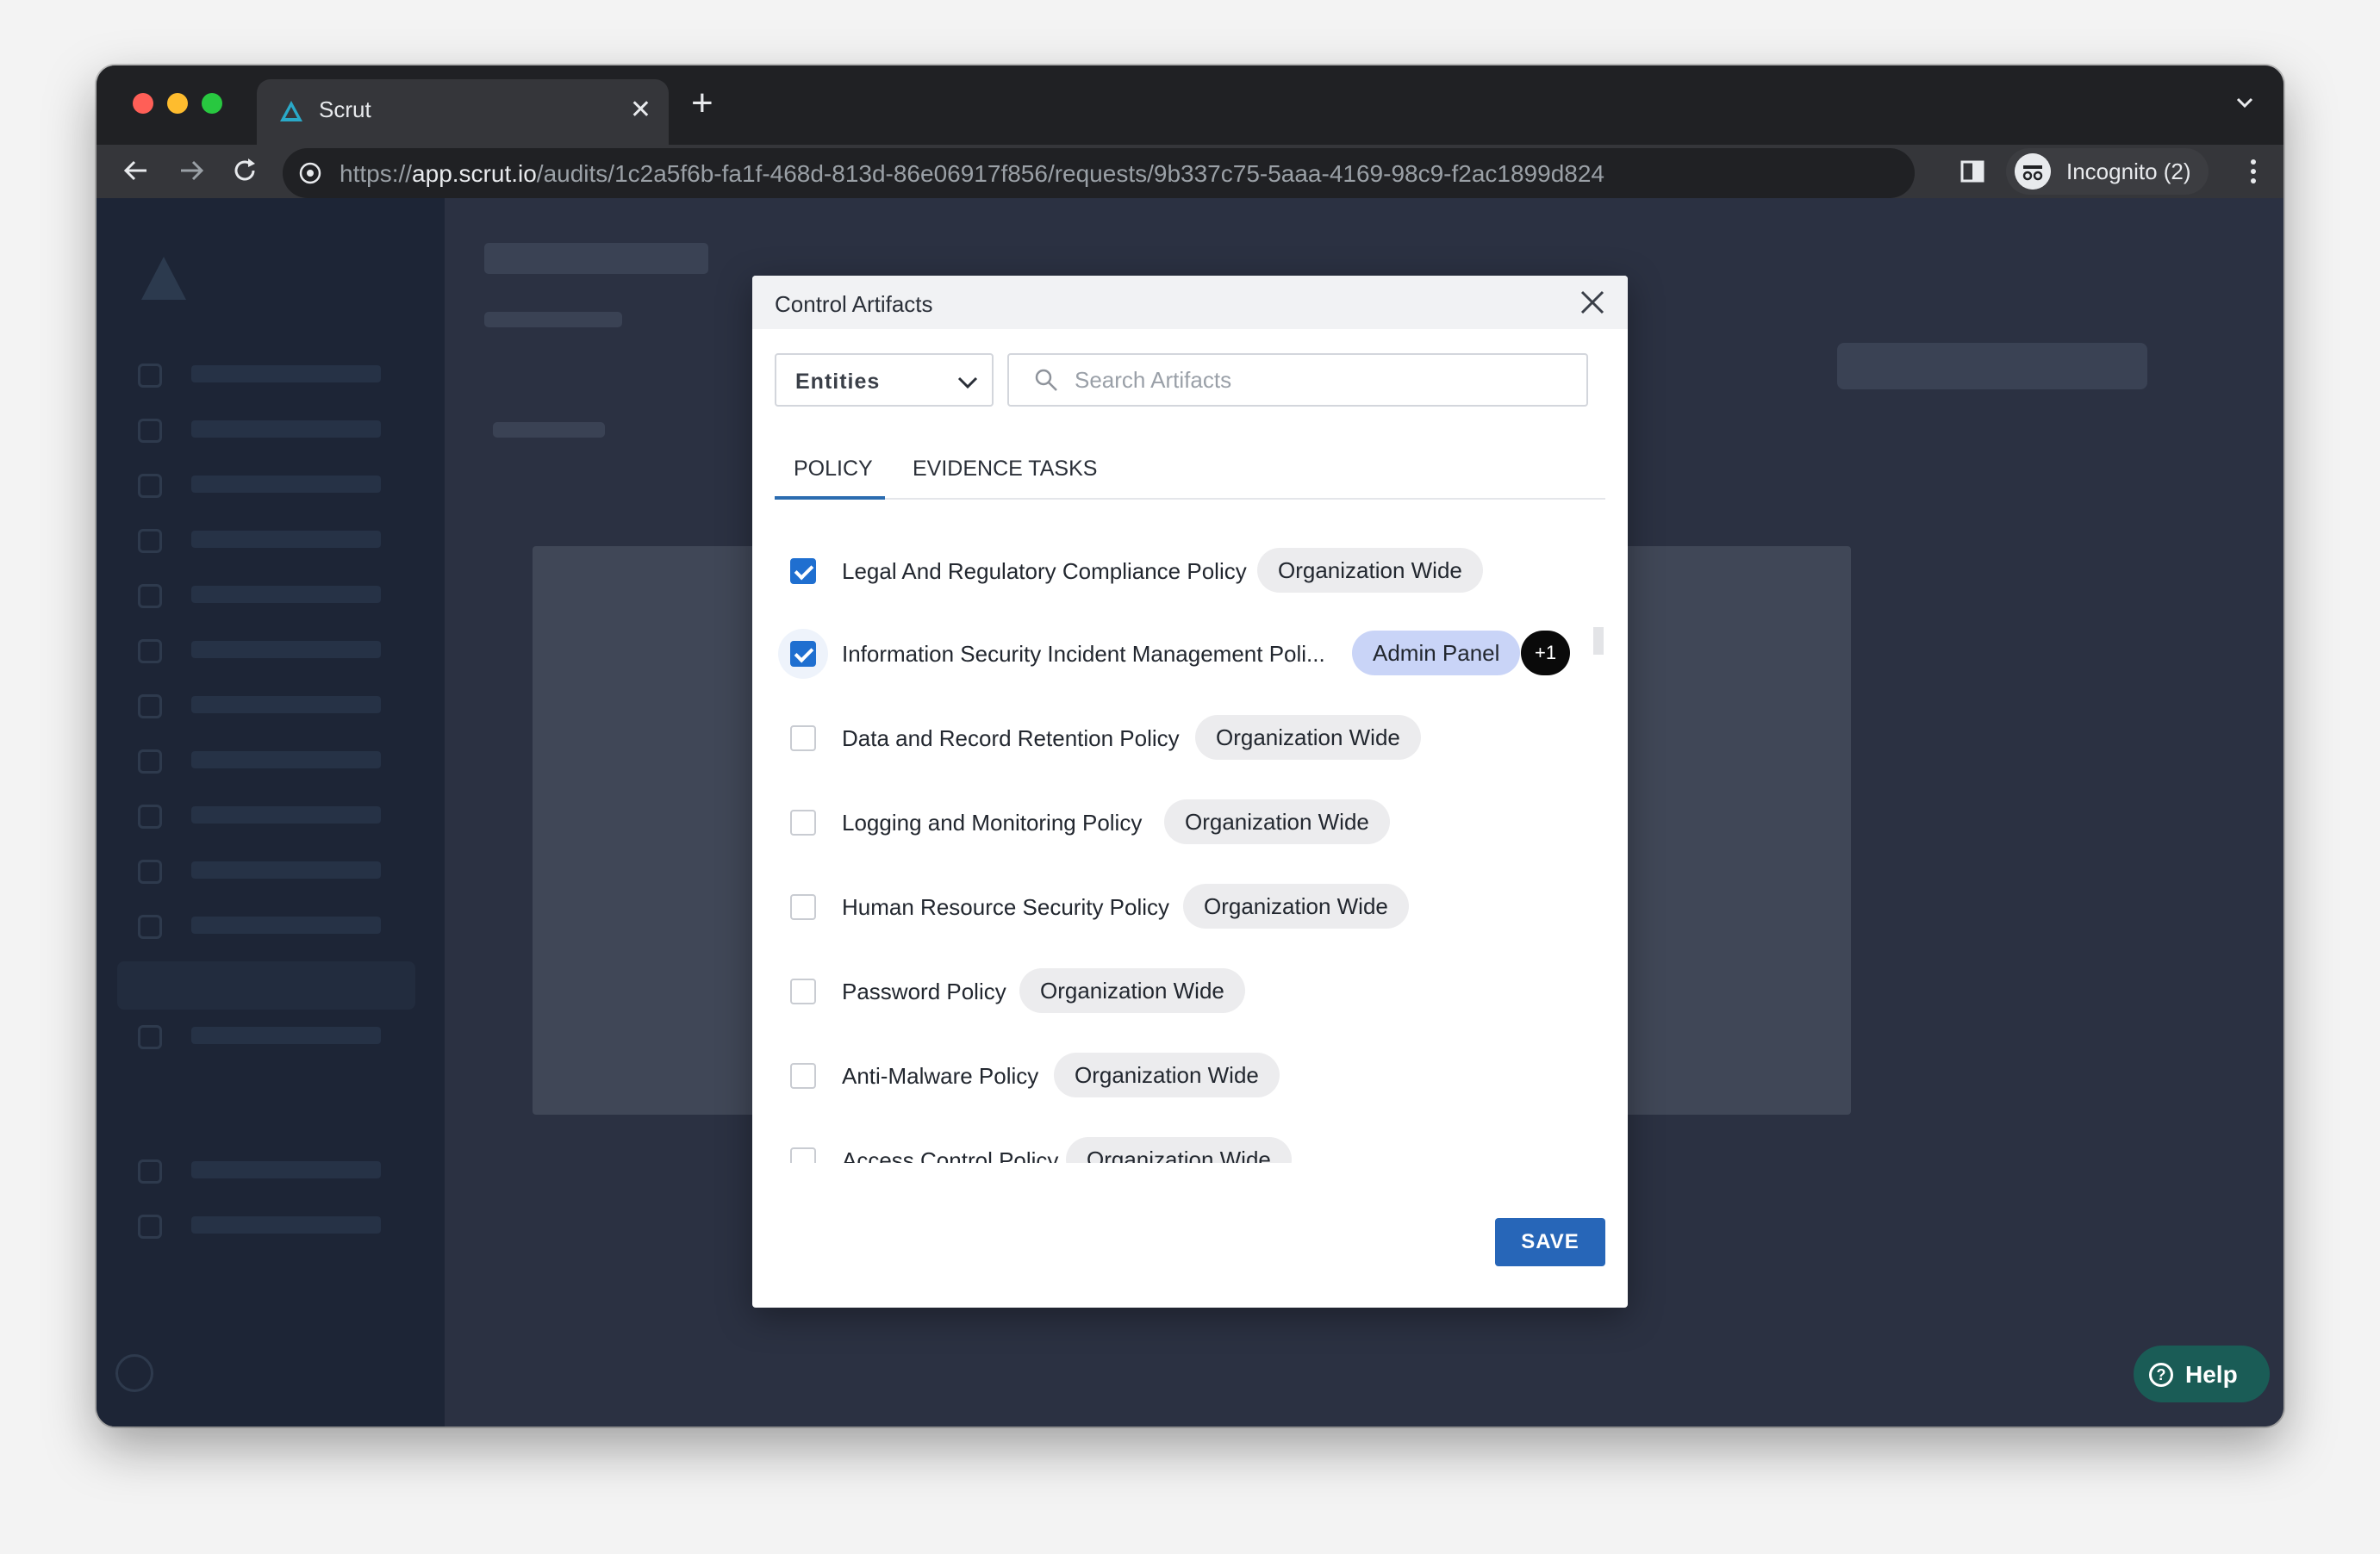 The height and width of the screenshot is (1554, 2380). Describe the element at coordinates (291, 111) in the screenshot. I see `scrut-logo-icon` at that location.